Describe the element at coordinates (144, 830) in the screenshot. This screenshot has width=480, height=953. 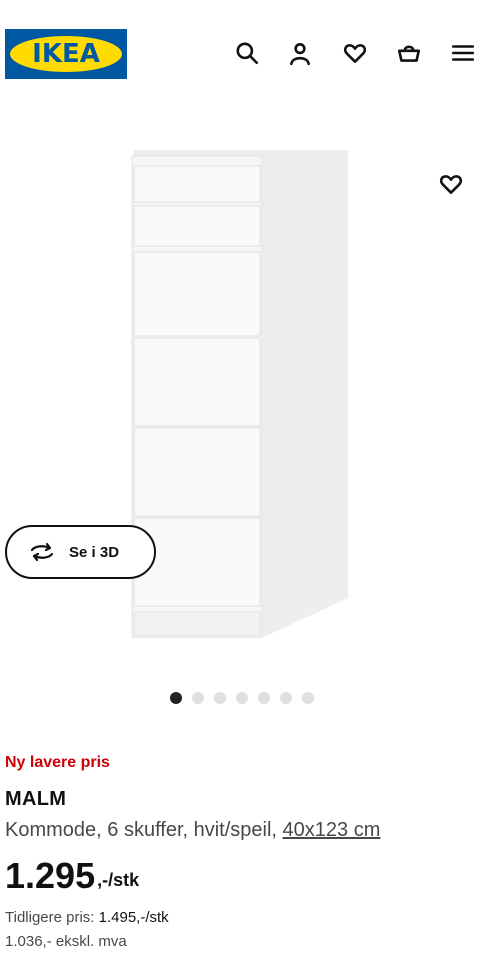
I see `description-text: Kommode, 6 skuffer, hvit/speil,` at that location.